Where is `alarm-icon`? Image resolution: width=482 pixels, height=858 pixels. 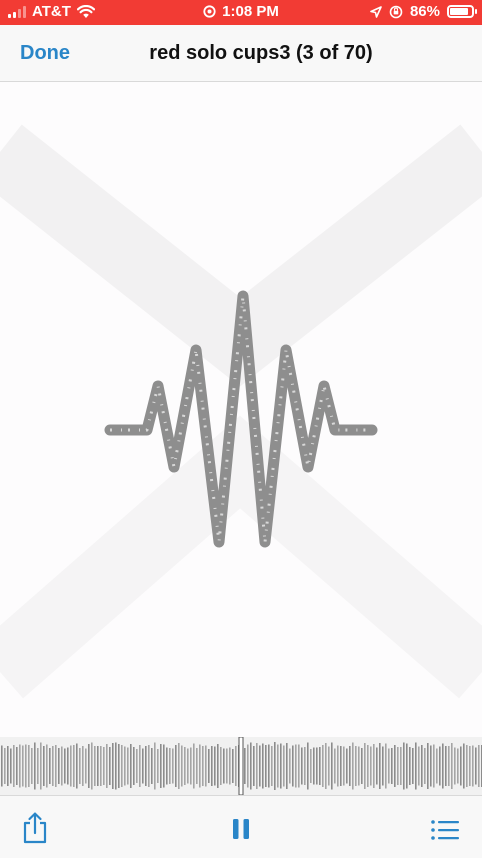
alarm-icon is located at coordinates (209, 11).